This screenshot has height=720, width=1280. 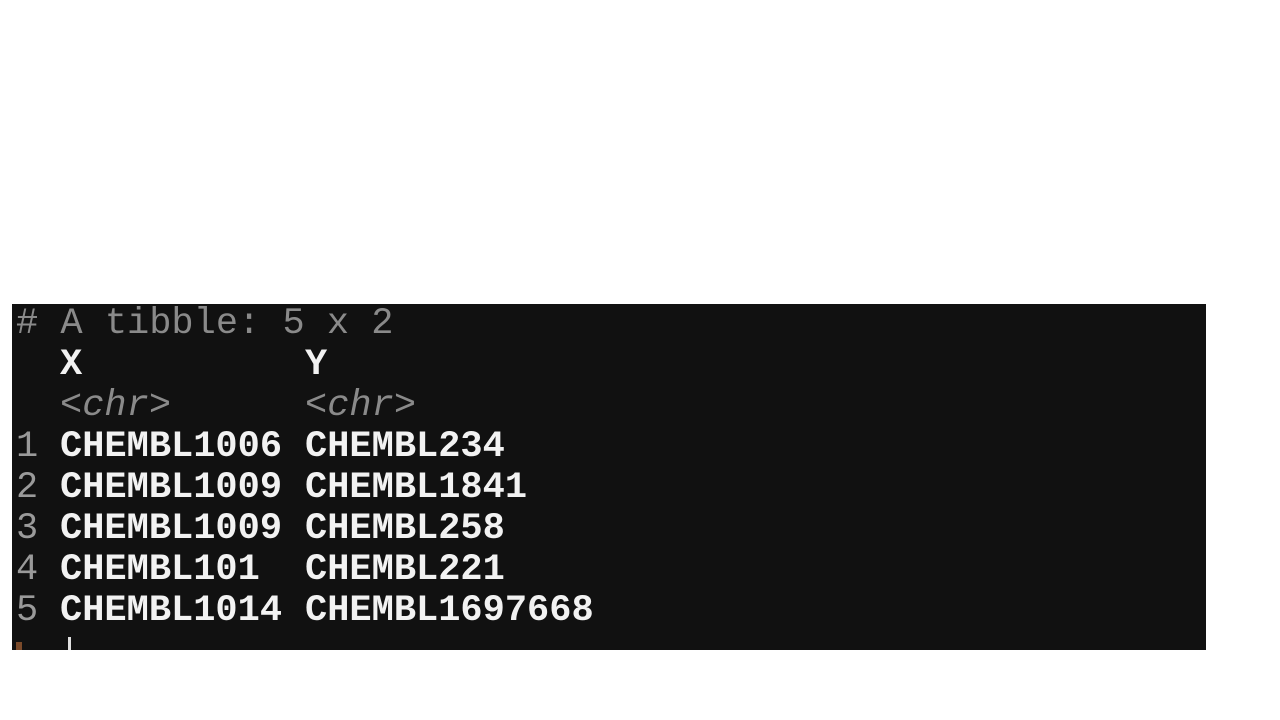 I want to click on table-row: 5 CHEMBL1014 CHEMBL1697668, so click(x=611, y=611).